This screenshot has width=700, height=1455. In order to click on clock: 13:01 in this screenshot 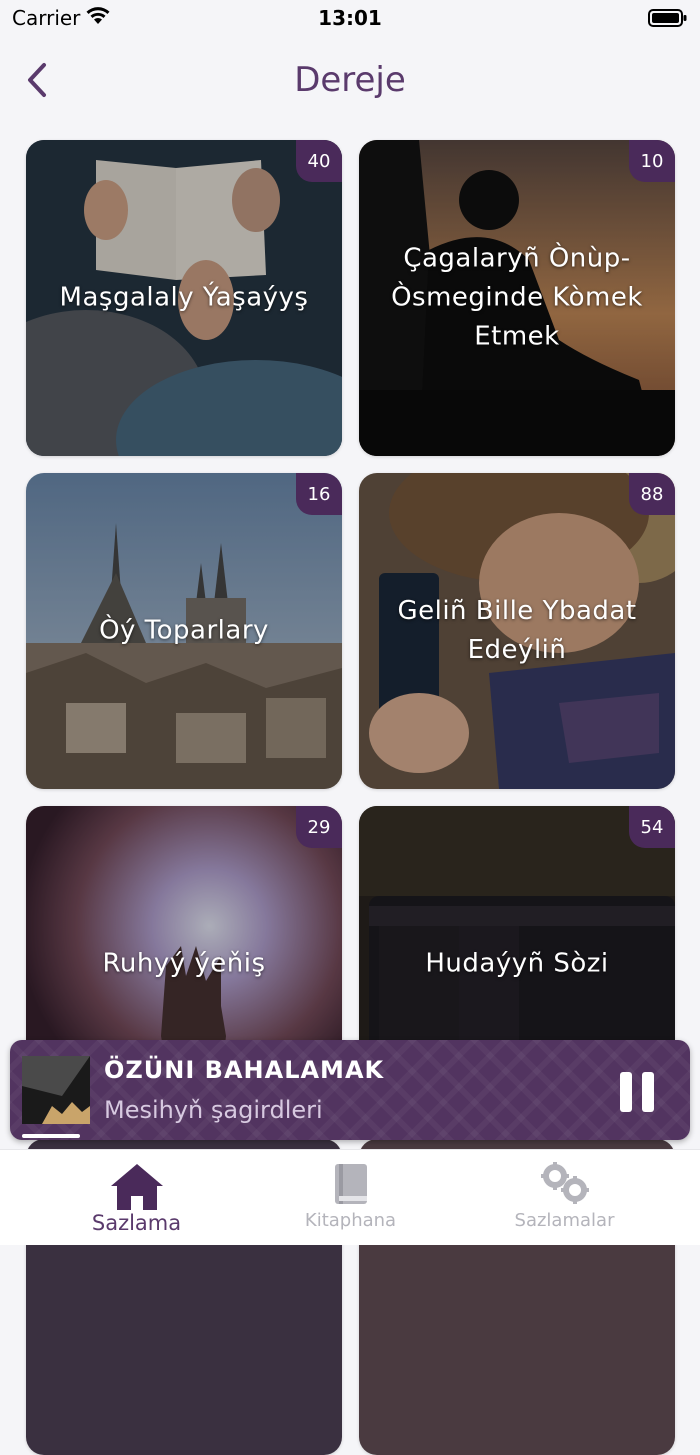, I will do `click(350, 18)`.